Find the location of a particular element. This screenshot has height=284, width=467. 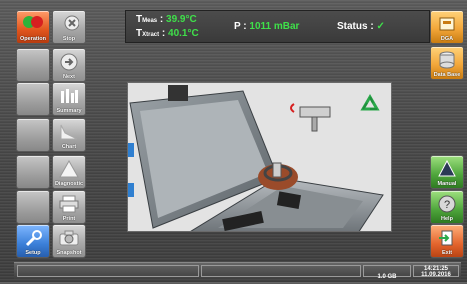

help-icon: ? is located at coordinates (447, 204).